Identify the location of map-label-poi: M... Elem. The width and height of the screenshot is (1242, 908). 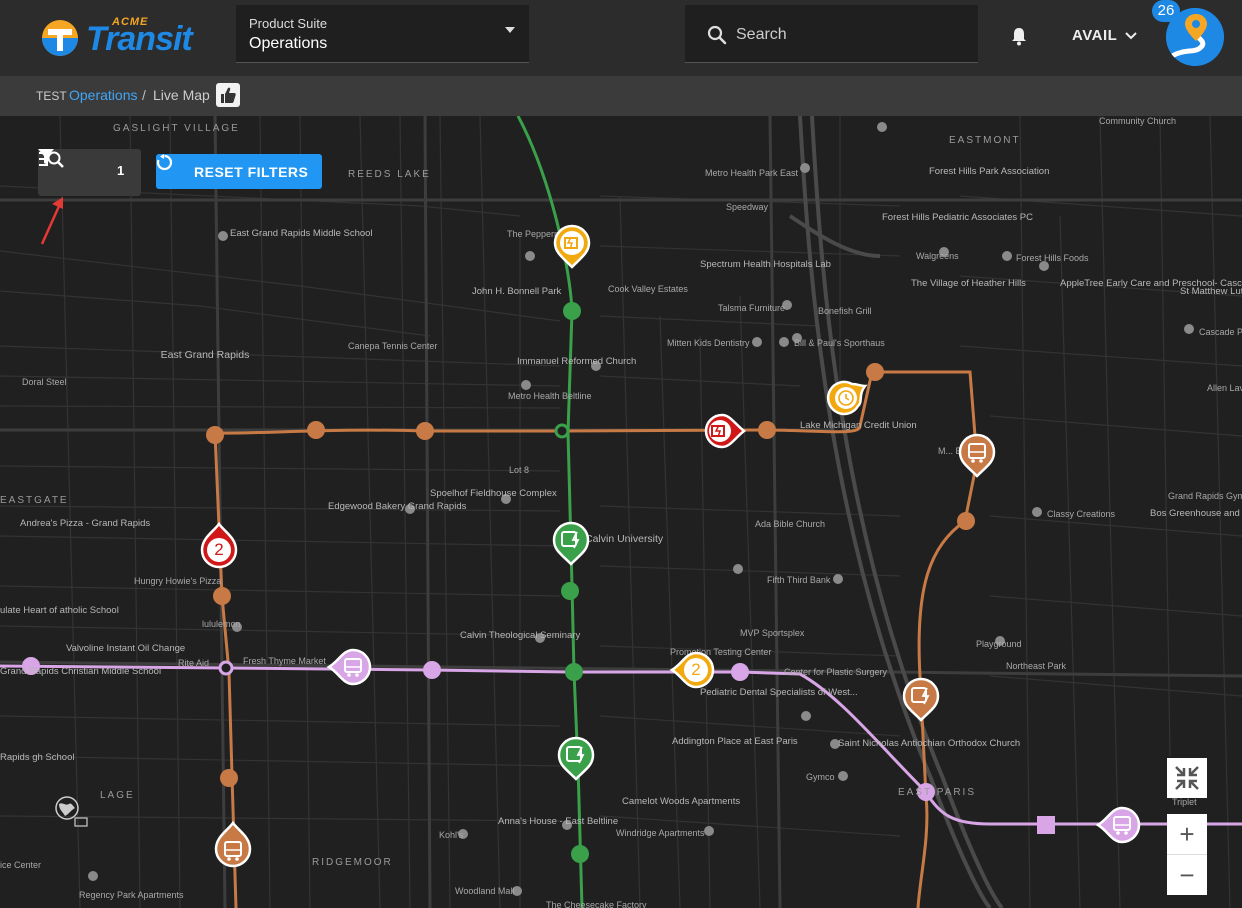
(957, 451).